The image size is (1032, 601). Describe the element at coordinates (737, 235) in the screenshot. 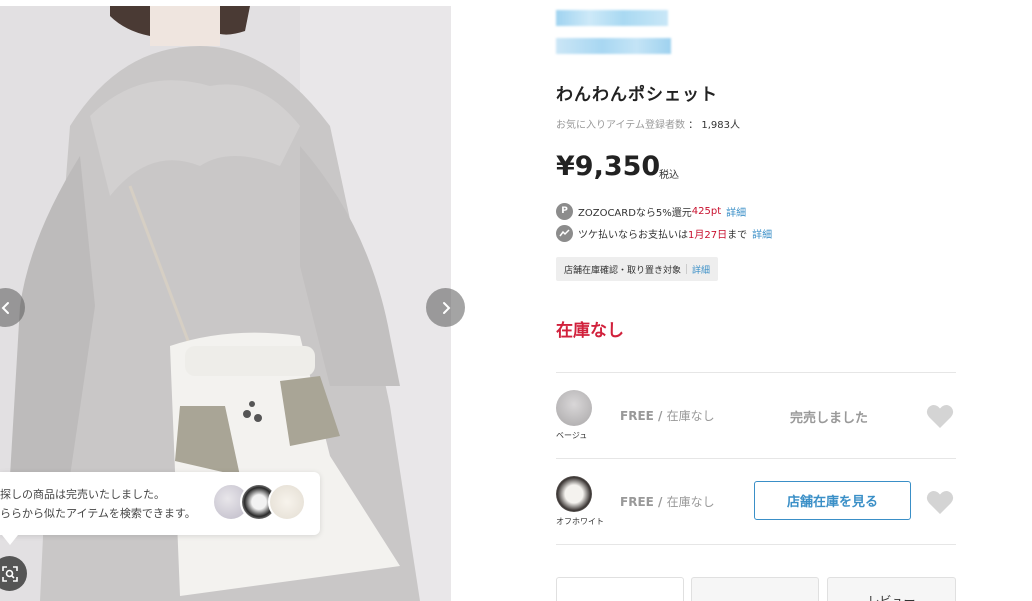

I see `tsuke-suffix: まで` at that location.